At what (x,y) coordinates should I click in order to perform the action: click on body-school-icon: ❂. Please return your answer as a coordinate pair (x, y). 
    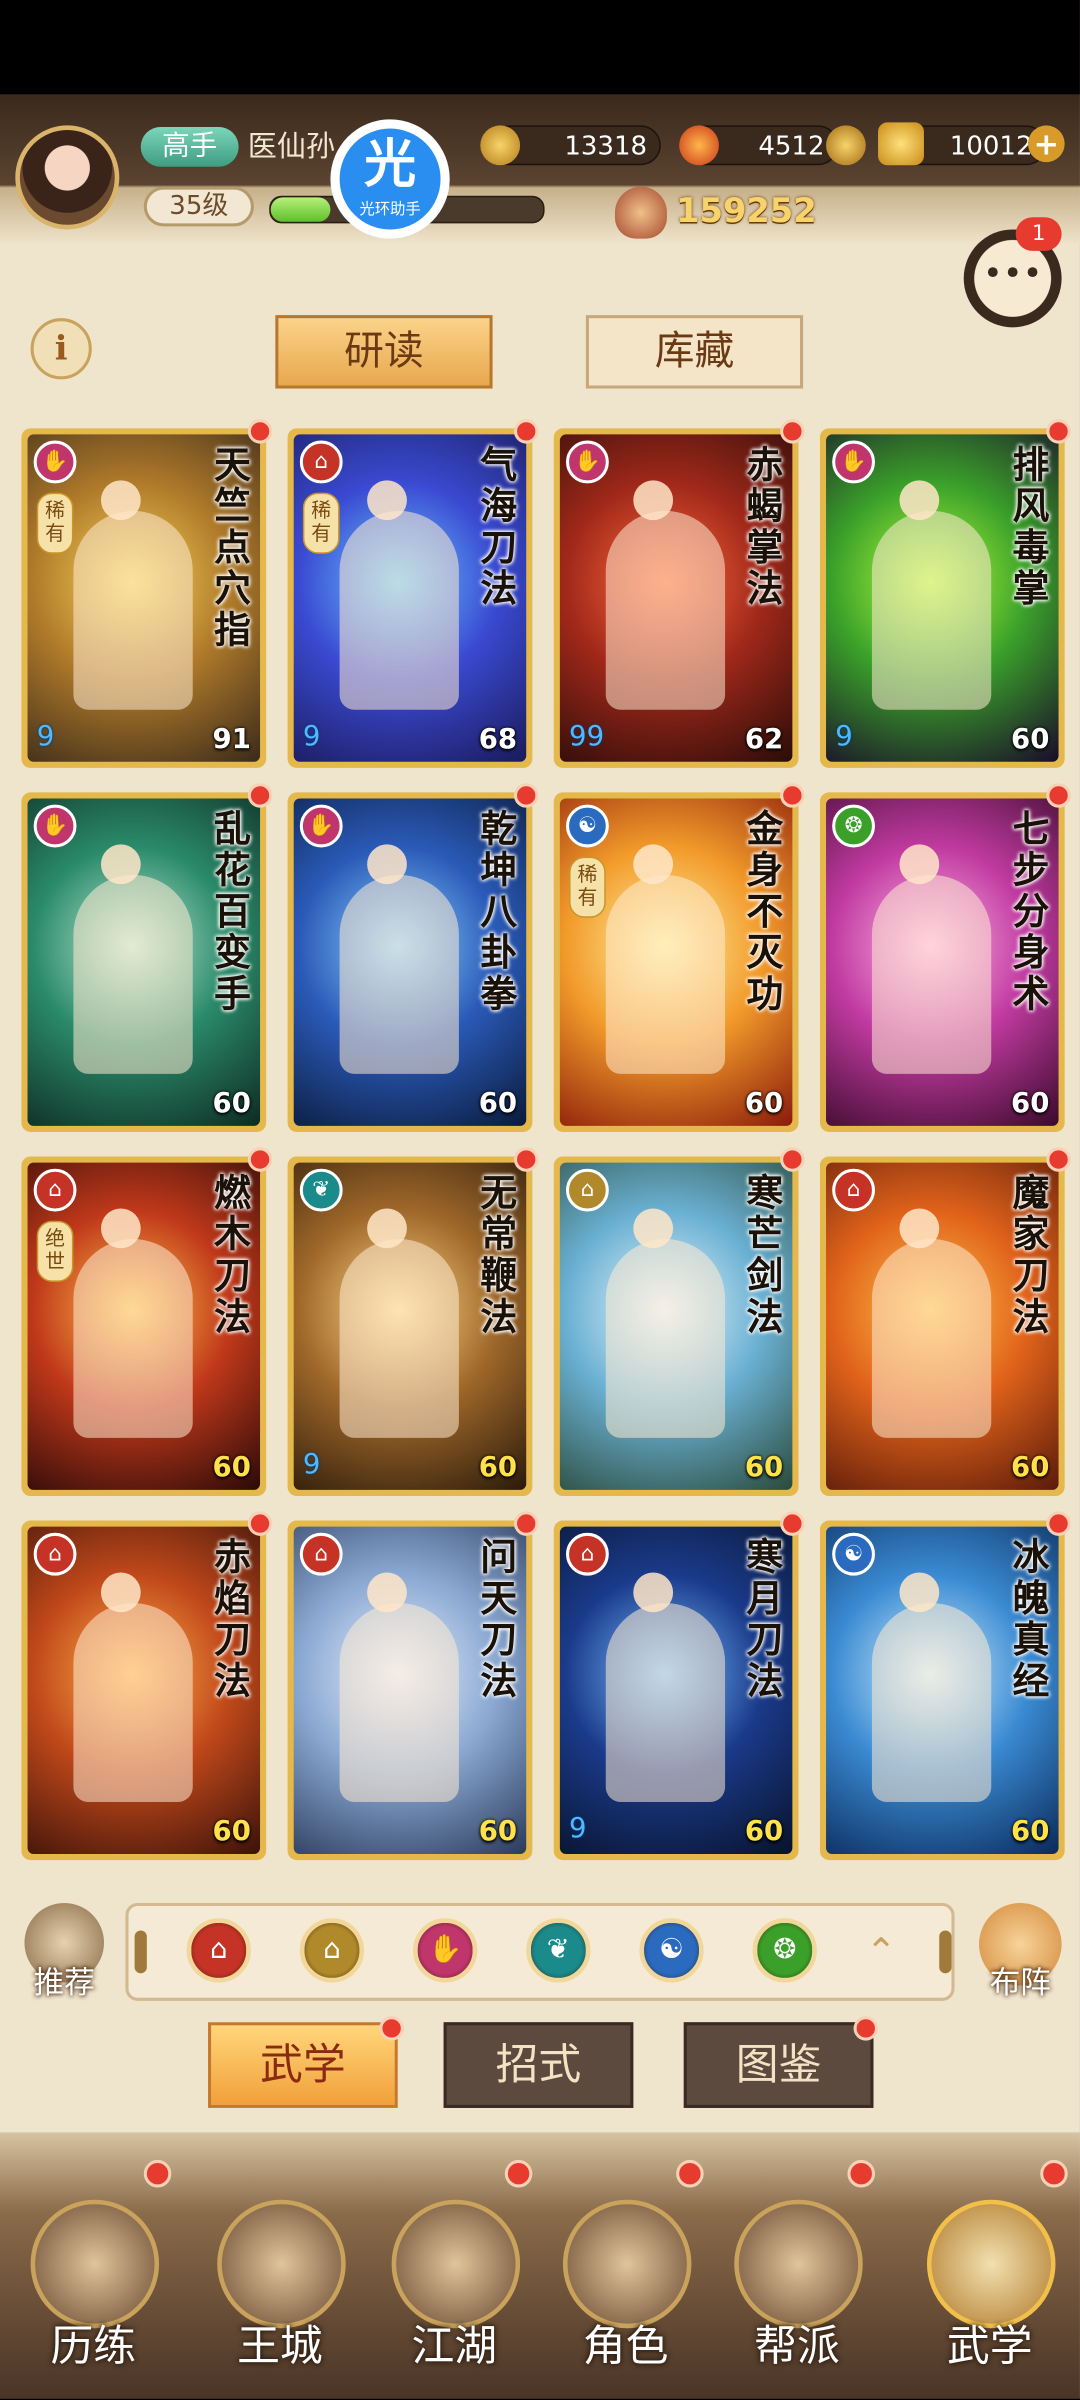
    Looking at the image, I should click on (853, 826).